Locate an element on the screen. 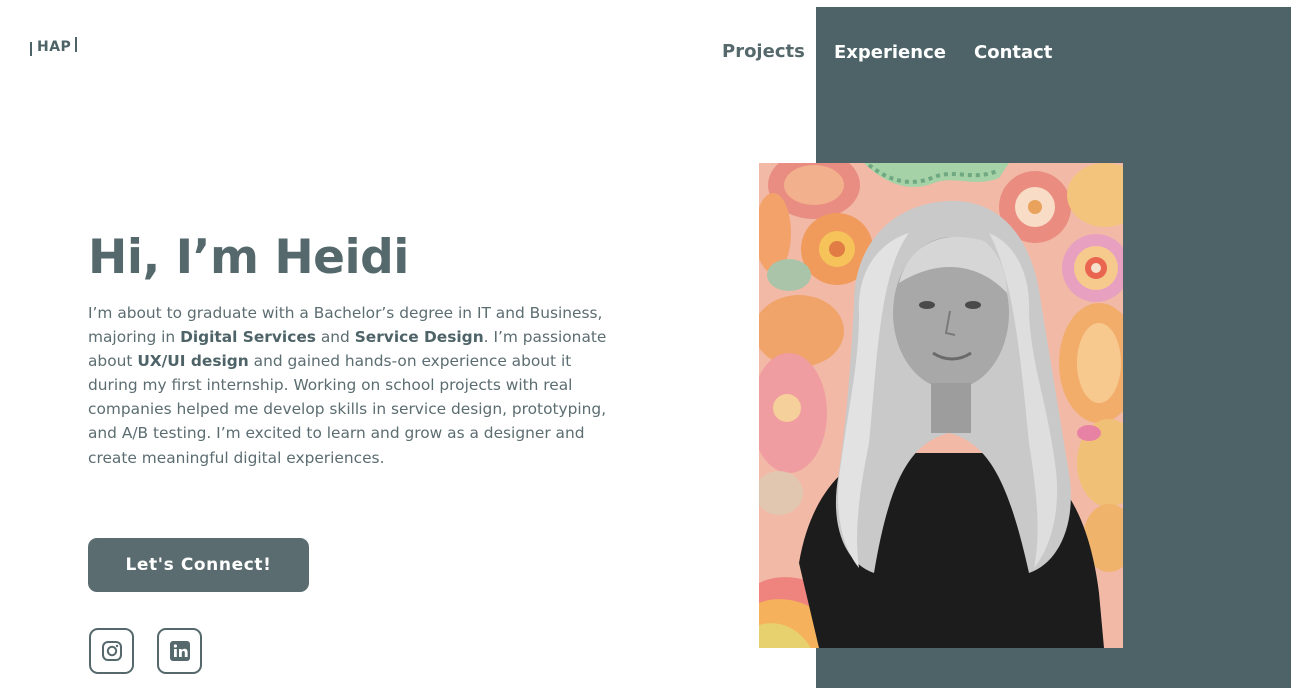 Image resolution: width=1291 pixels, height=688 pixels. nav-projects: Projects is located at coordinates (763, 51).